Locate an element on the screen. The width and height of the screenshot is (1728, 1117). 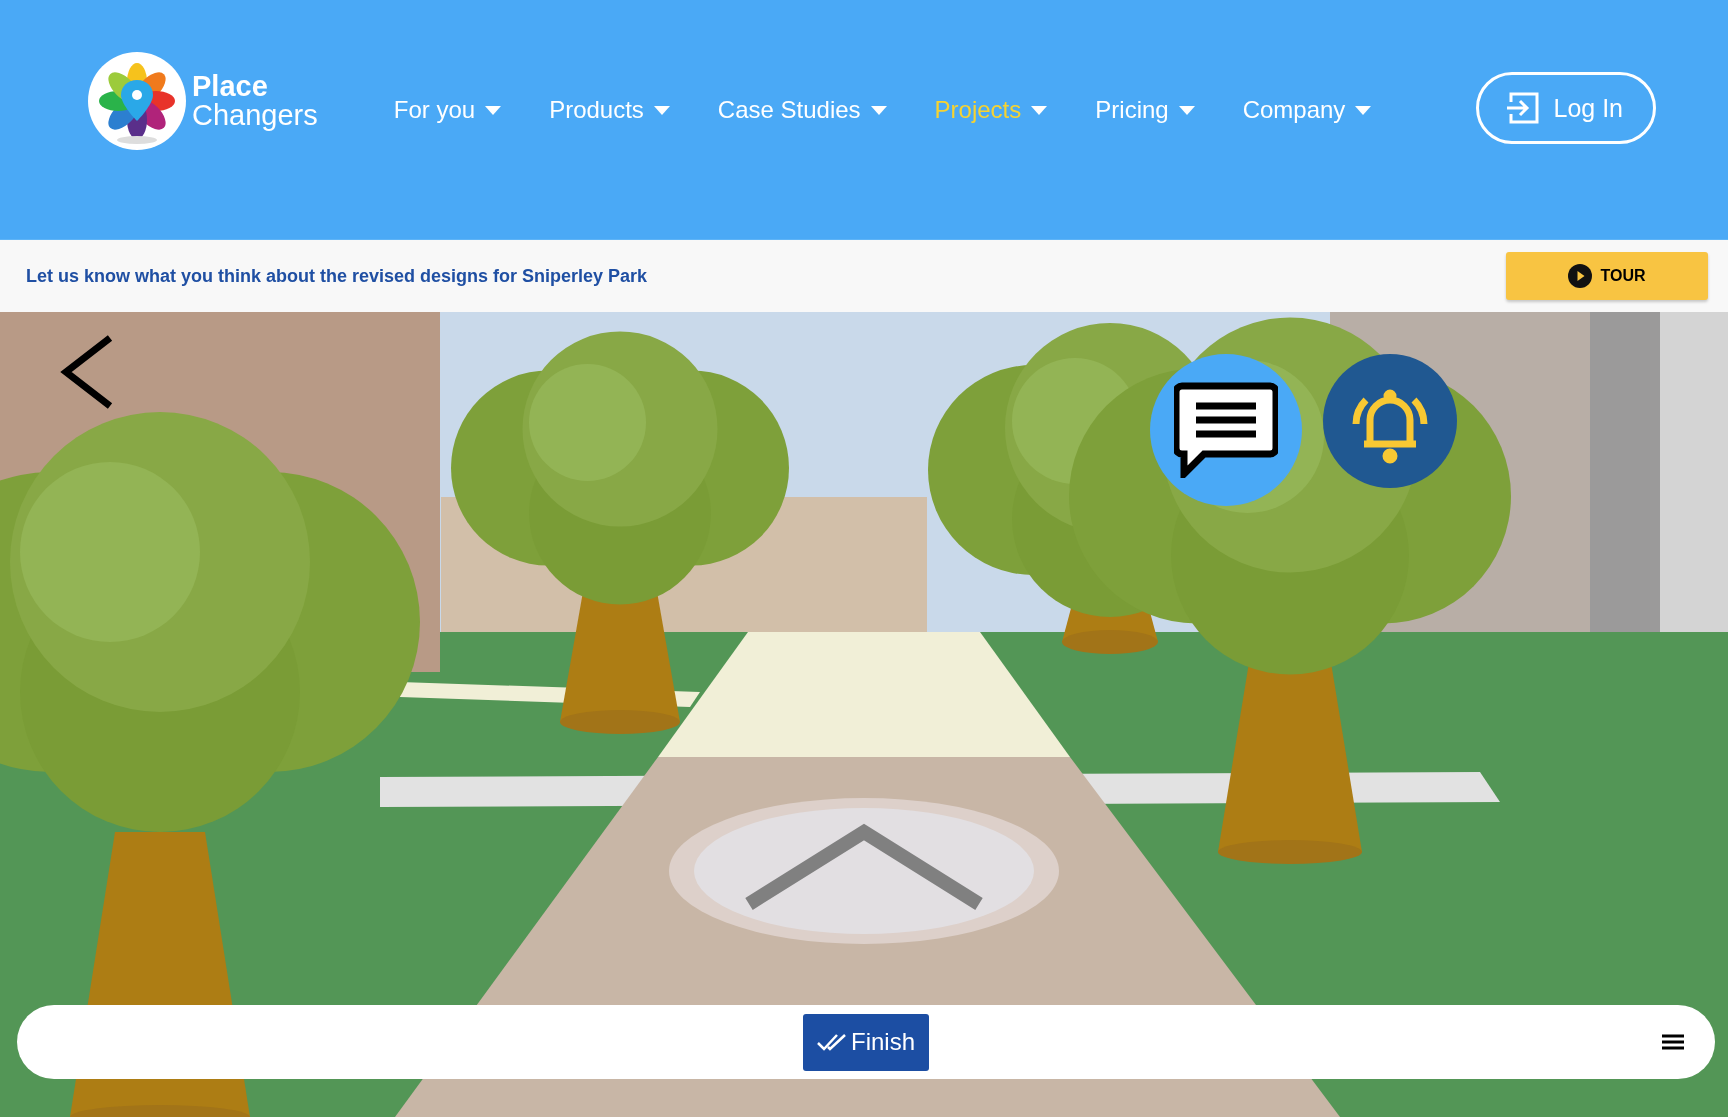
login-icon is located at coordinates (1523, 108).